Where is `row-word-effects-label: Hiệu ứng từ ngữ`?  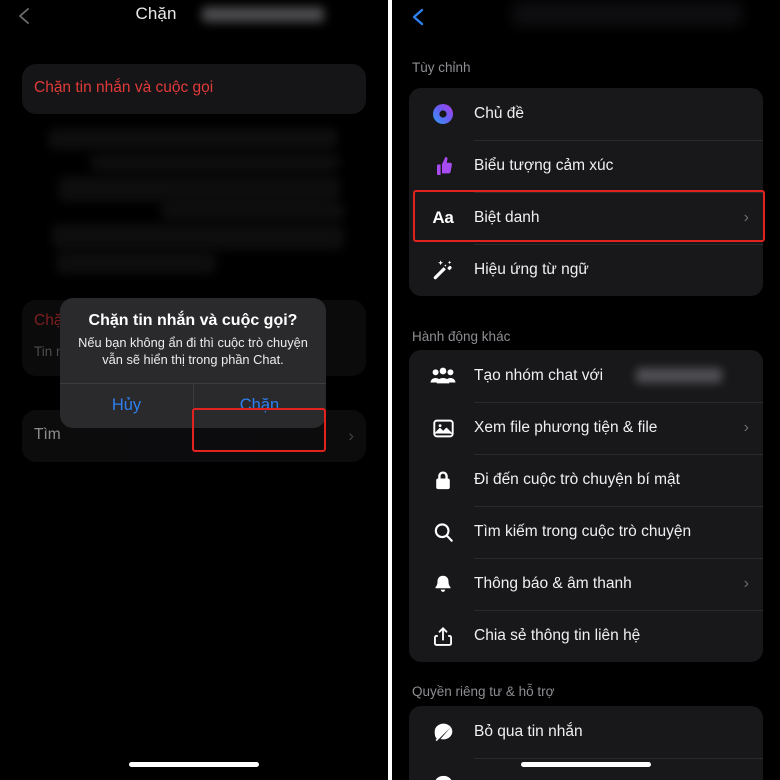
row-word-effects-label: Hiệu ứng từ ngữ is located at coordinates (531, 269).